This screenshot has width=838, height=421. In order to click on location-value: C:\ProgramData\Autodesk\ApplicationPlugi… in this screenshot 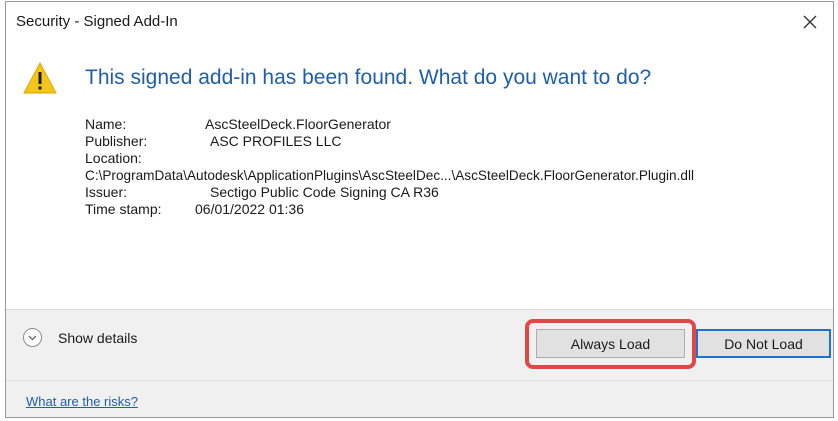, I will do `click(389, 175)`.